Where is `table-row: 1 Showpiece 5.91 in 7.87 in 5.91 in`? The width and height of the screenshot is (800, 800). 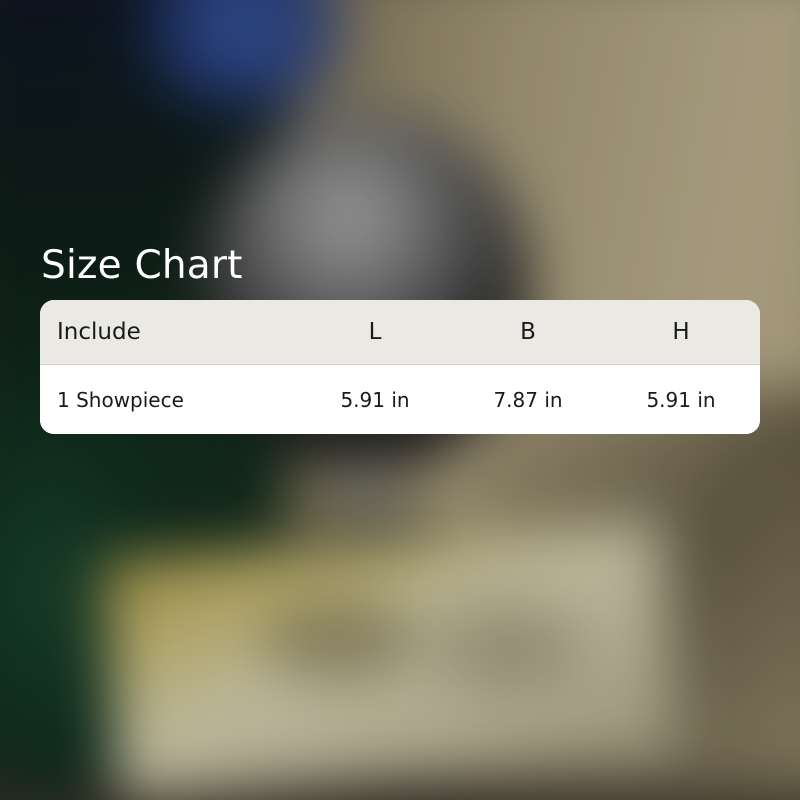
table-row: 1 Showpiece 5.91 in 7.87 in 5.91 in is located at coordinates (400, 399).